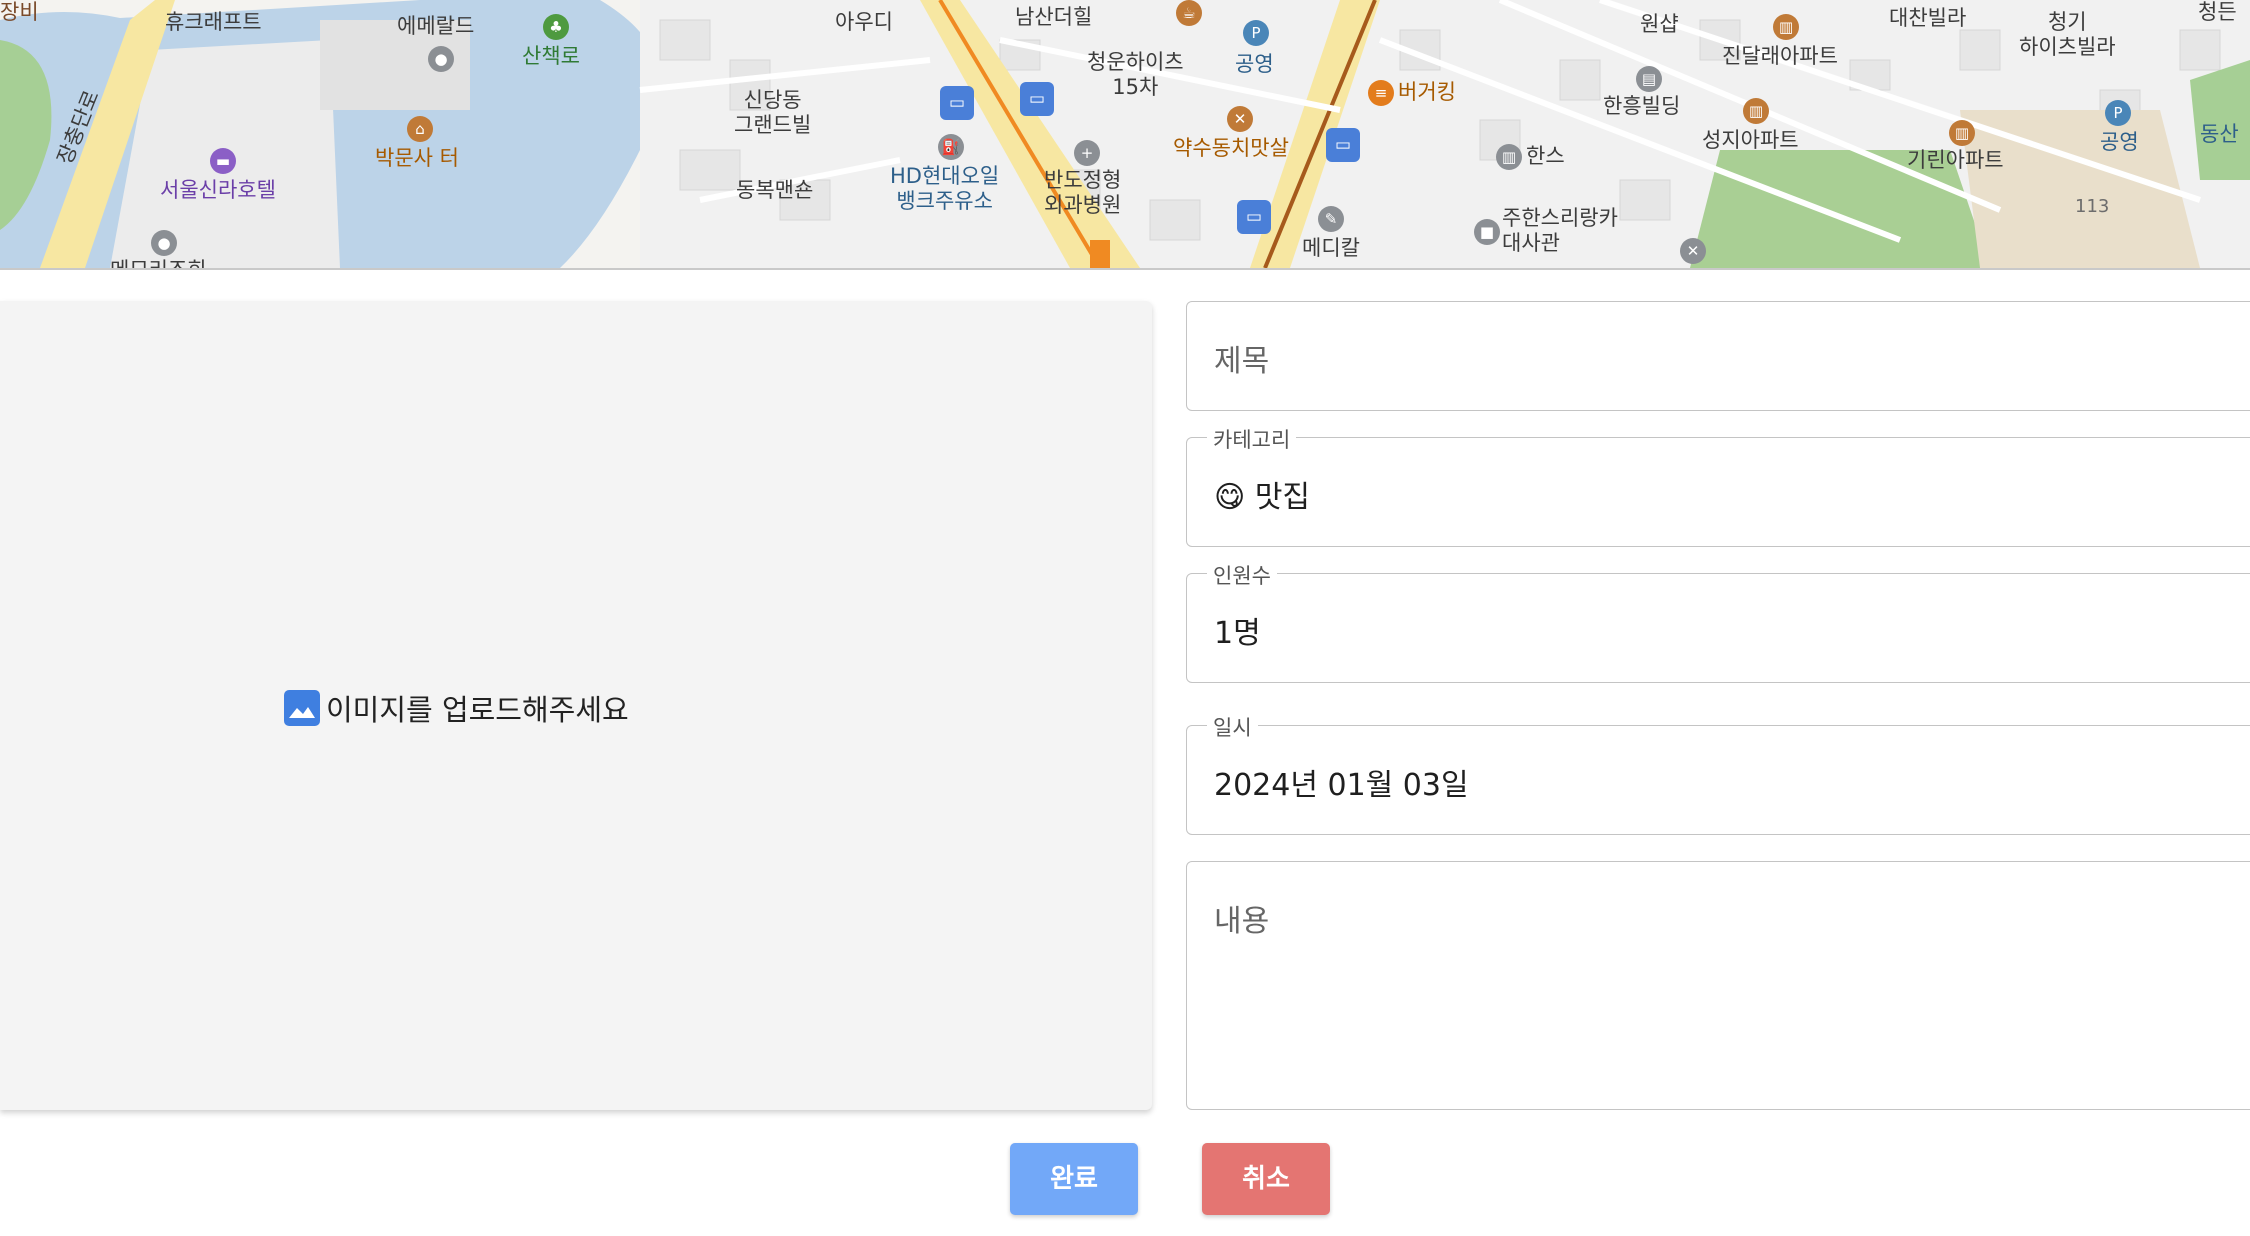 This screenshot has height=1236, width=2250. What do you see at coordinates (1331, 219) in the screenshot?
I see `map-pin-medical: ✎` at bounding box center [1331, 219].